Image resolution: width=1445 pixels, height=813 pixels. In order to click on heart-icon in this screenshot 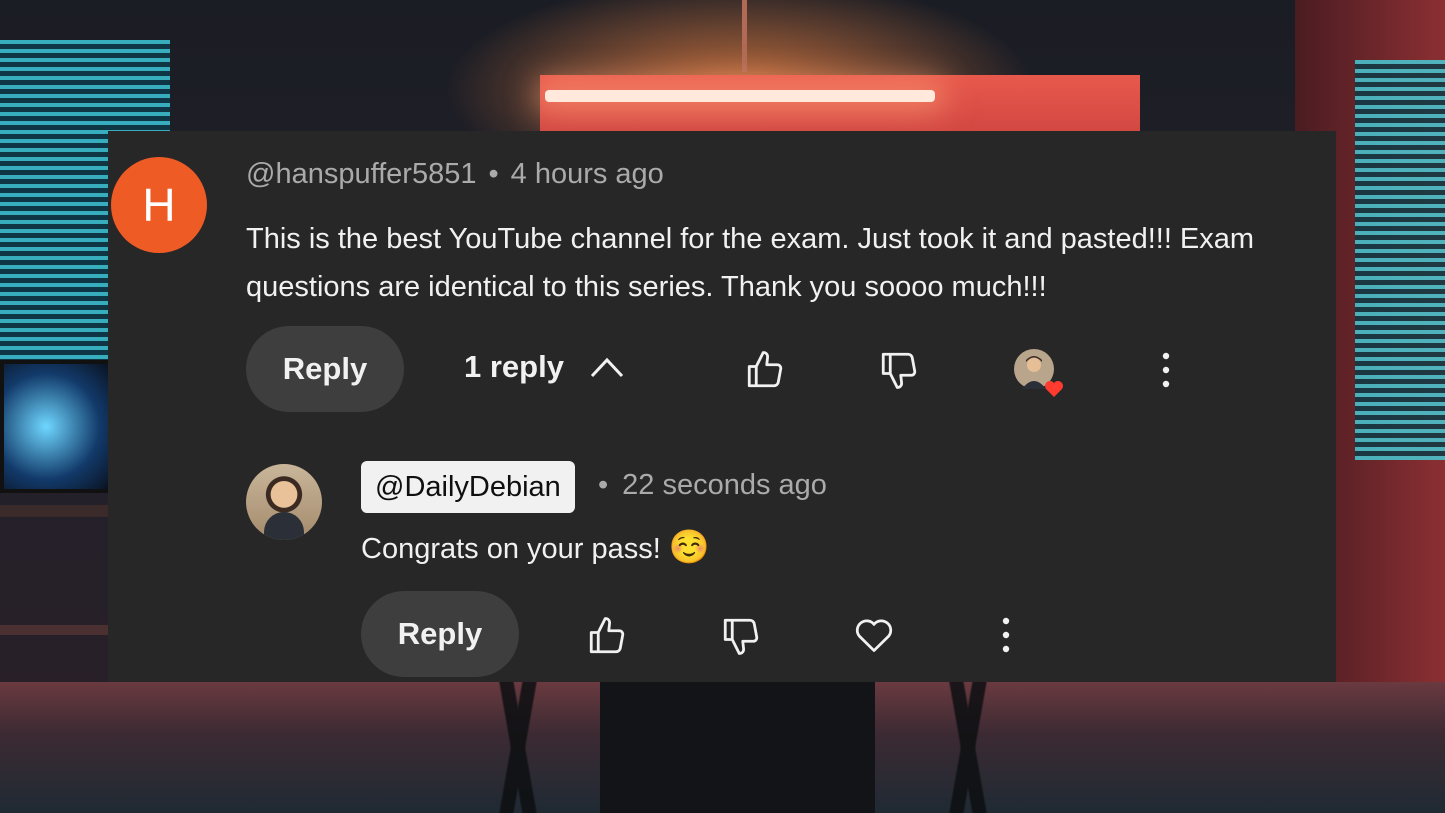, I will do `click(874, 635)`.